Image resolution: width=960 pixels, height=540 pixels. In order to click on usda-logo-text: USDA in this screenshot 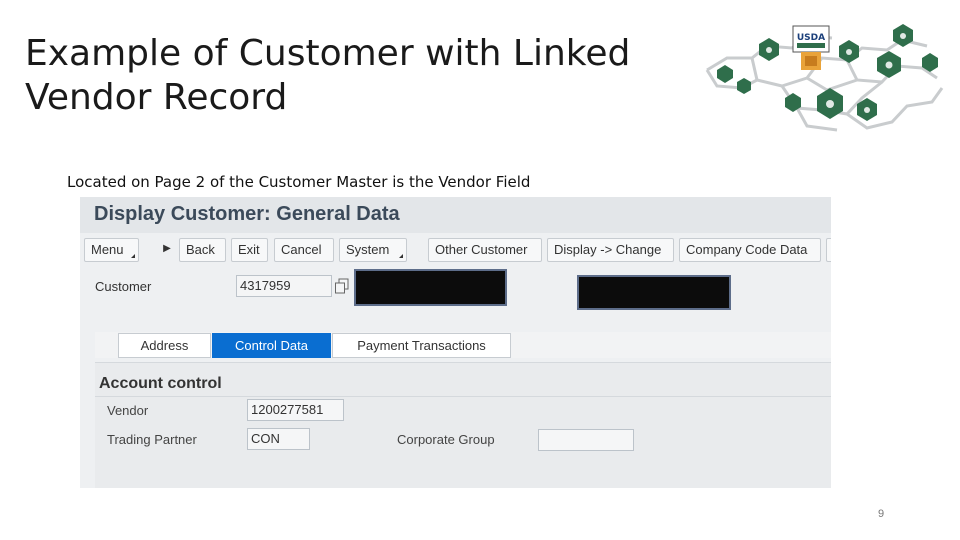, I will do `click(811, 38)`.